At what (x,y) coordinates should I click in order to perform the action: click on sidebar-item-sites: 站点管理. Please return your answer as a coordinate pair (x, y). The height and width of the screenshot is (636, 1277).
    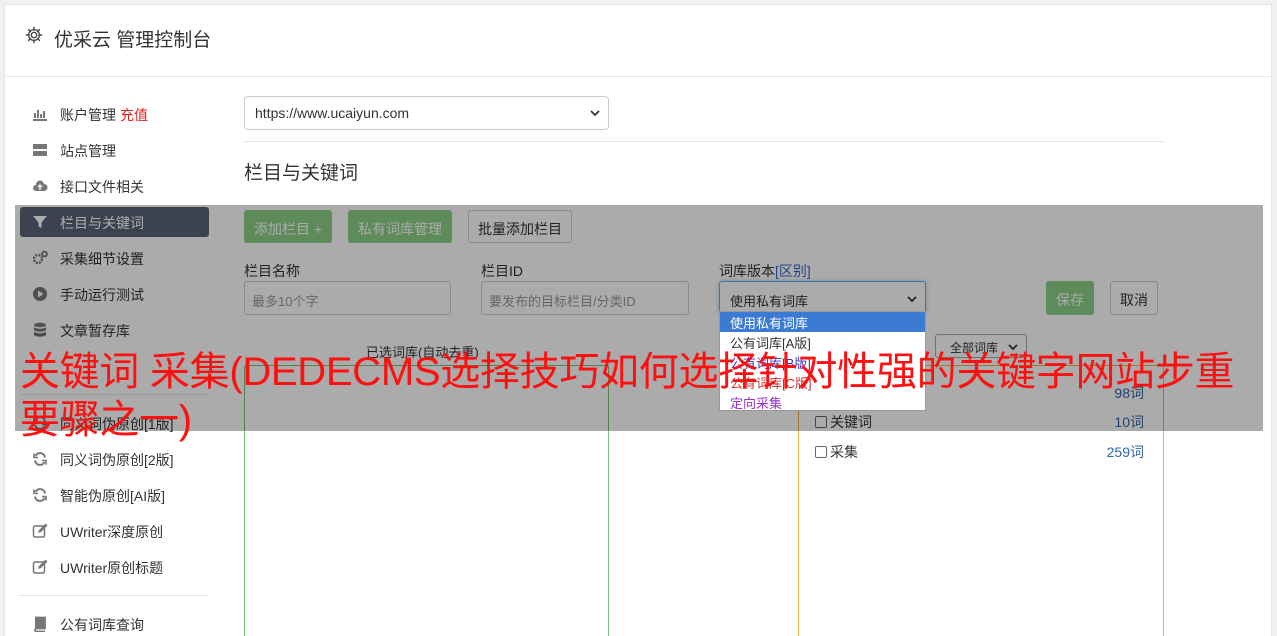
    Looking at the image, I should click on (114, 150).